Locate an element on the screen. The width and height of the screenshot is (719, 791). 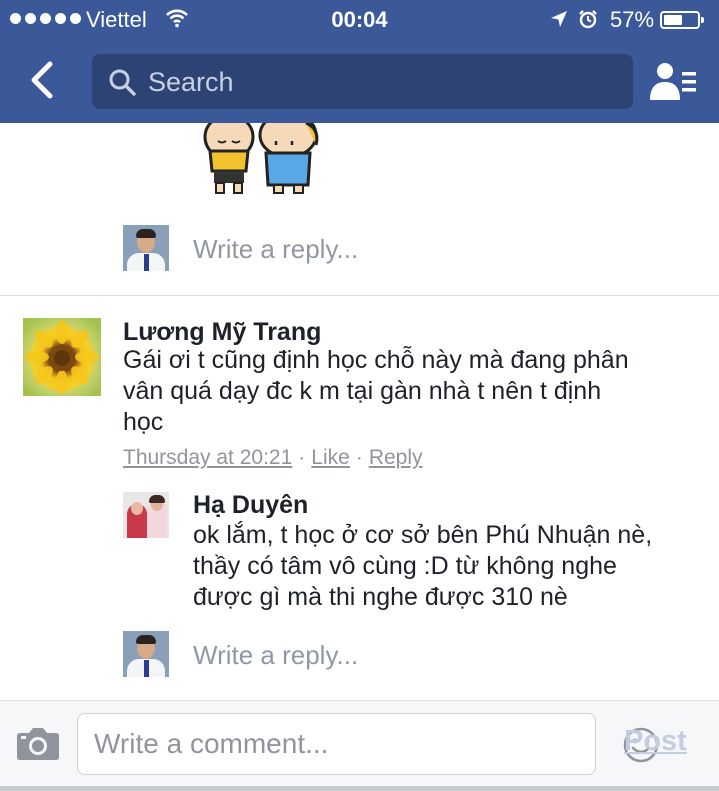
friend-list-icon is located at coordinates (673, 81).